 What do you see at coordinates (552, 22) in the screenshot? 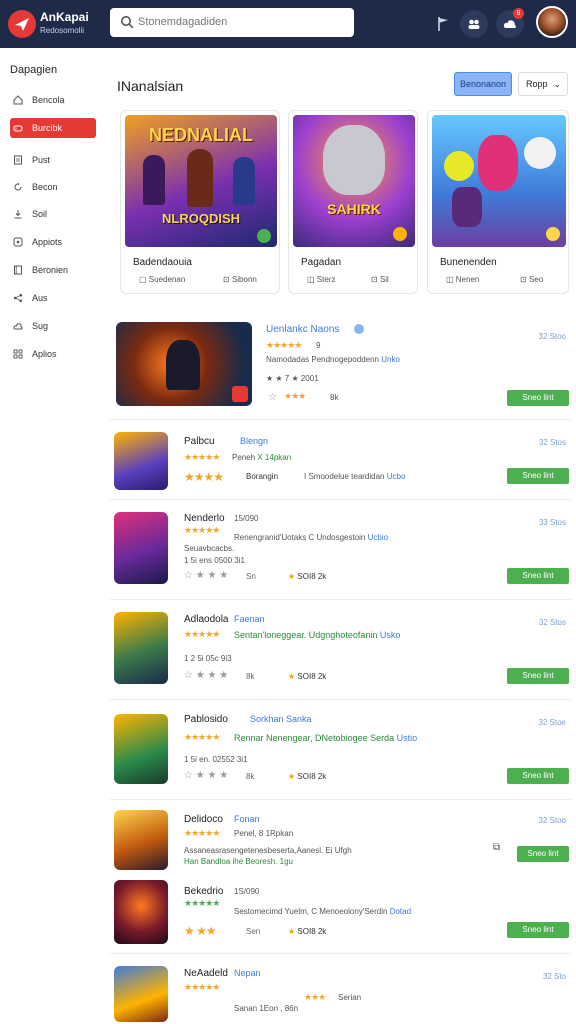
I see `user-avatar` at bounding box center [552, 22].